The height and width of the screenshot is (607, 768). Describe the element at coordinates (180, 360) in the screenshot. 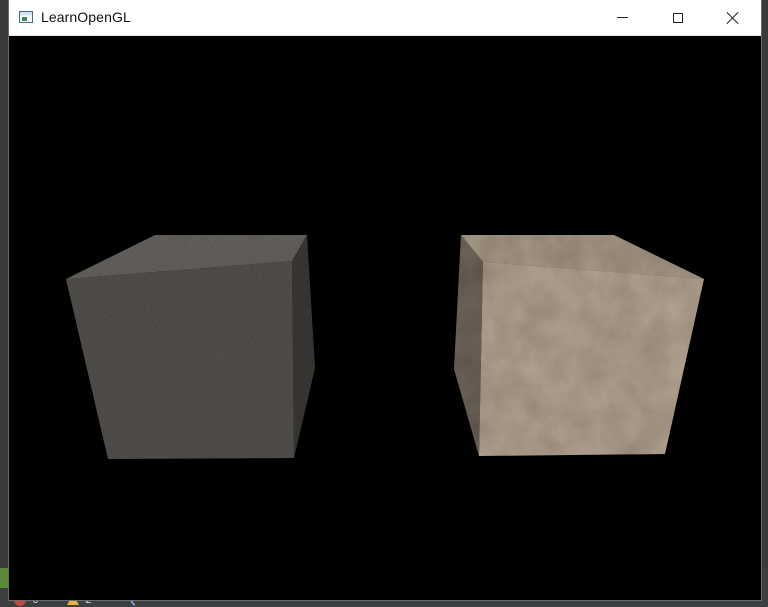

I see `cube-left-front-face` at that location.